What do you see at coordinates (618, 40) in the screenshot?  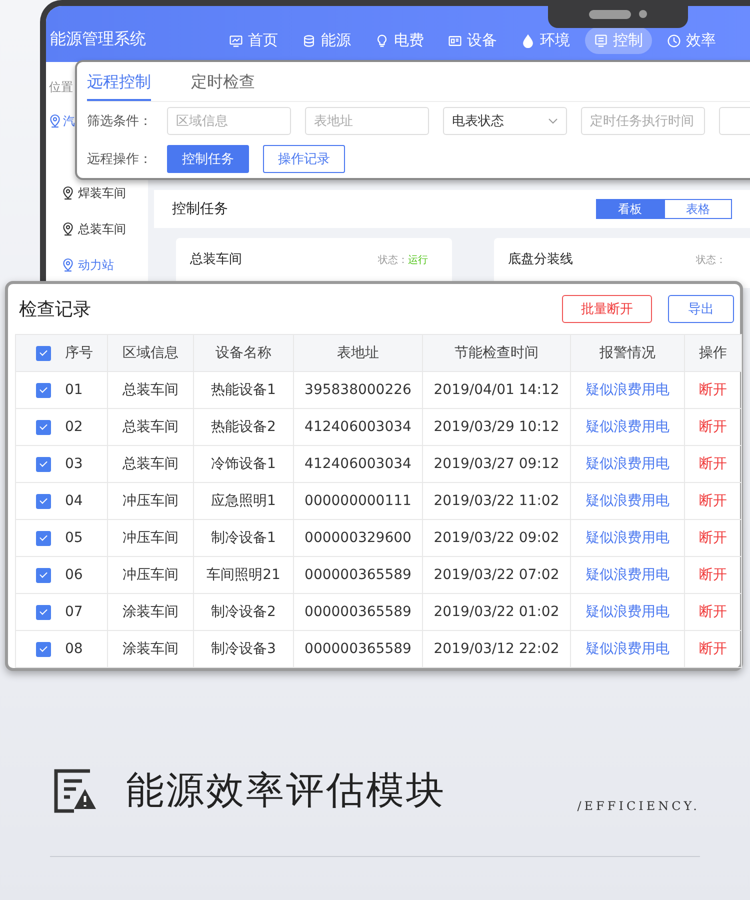 I see `nav-tab: 控制` at bounding box center [618, 40].